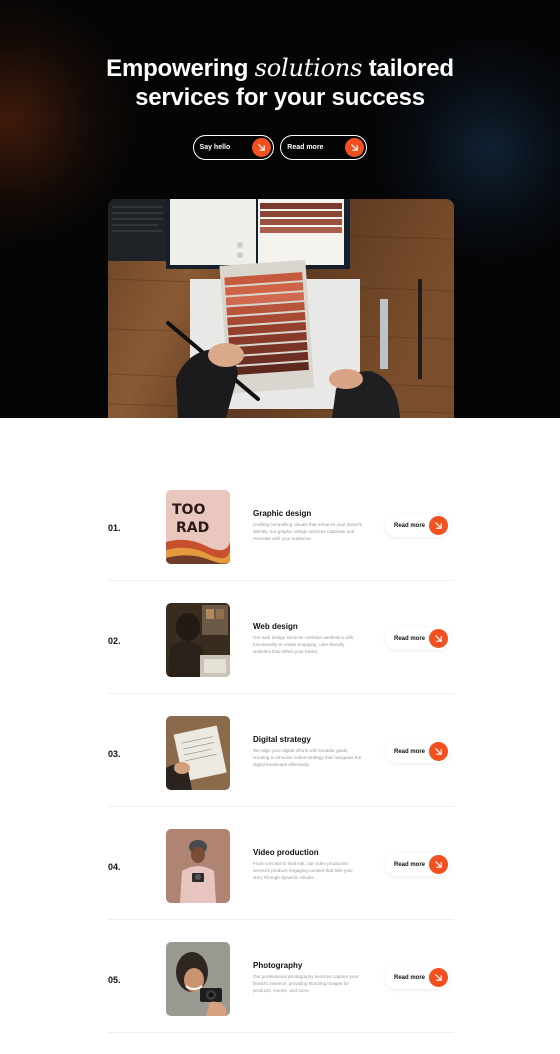 The height and width of the screenshot is (1054, 560). What do you see at coordinates (411, 68) in the screenshot?
I see `hero-title-part2: tailored` at bounding box center [411, 68].